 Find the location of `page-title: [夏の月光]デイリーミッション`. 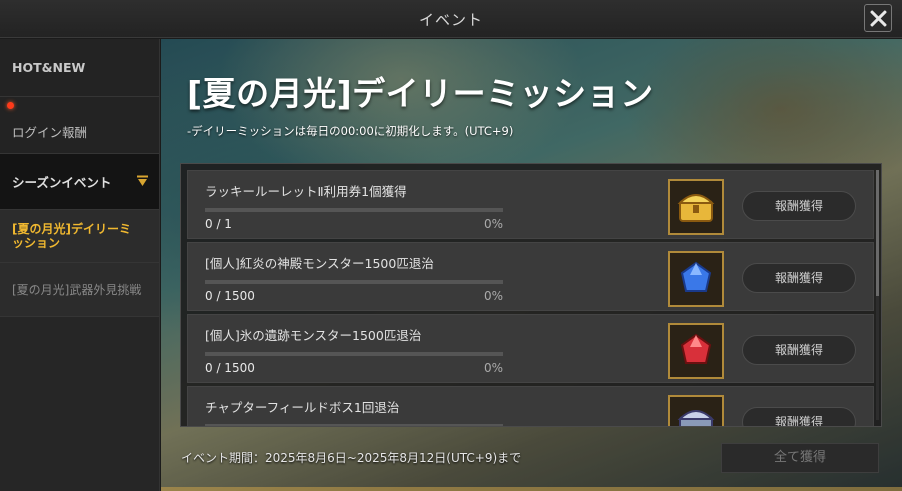

page-title: [夏の月光]デイリーミッション is located at coordinates (420, 93).